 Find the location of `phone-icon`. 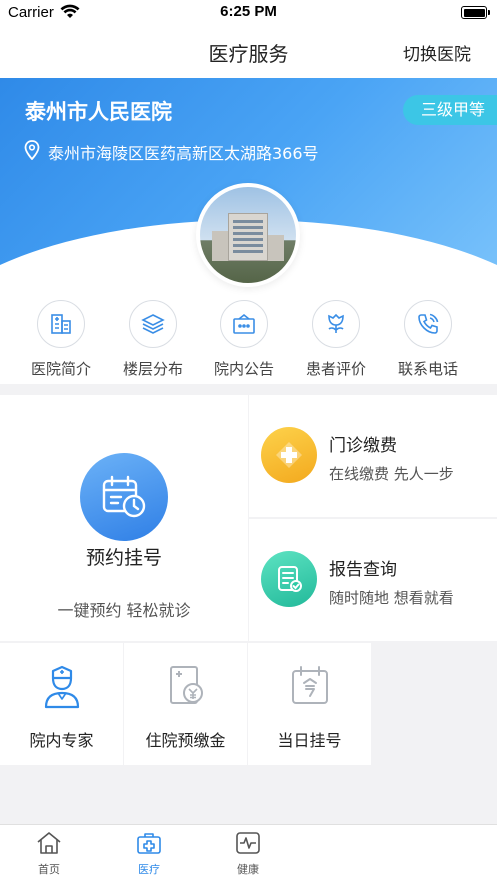

phone-icon is located at coordinates (428, 324).